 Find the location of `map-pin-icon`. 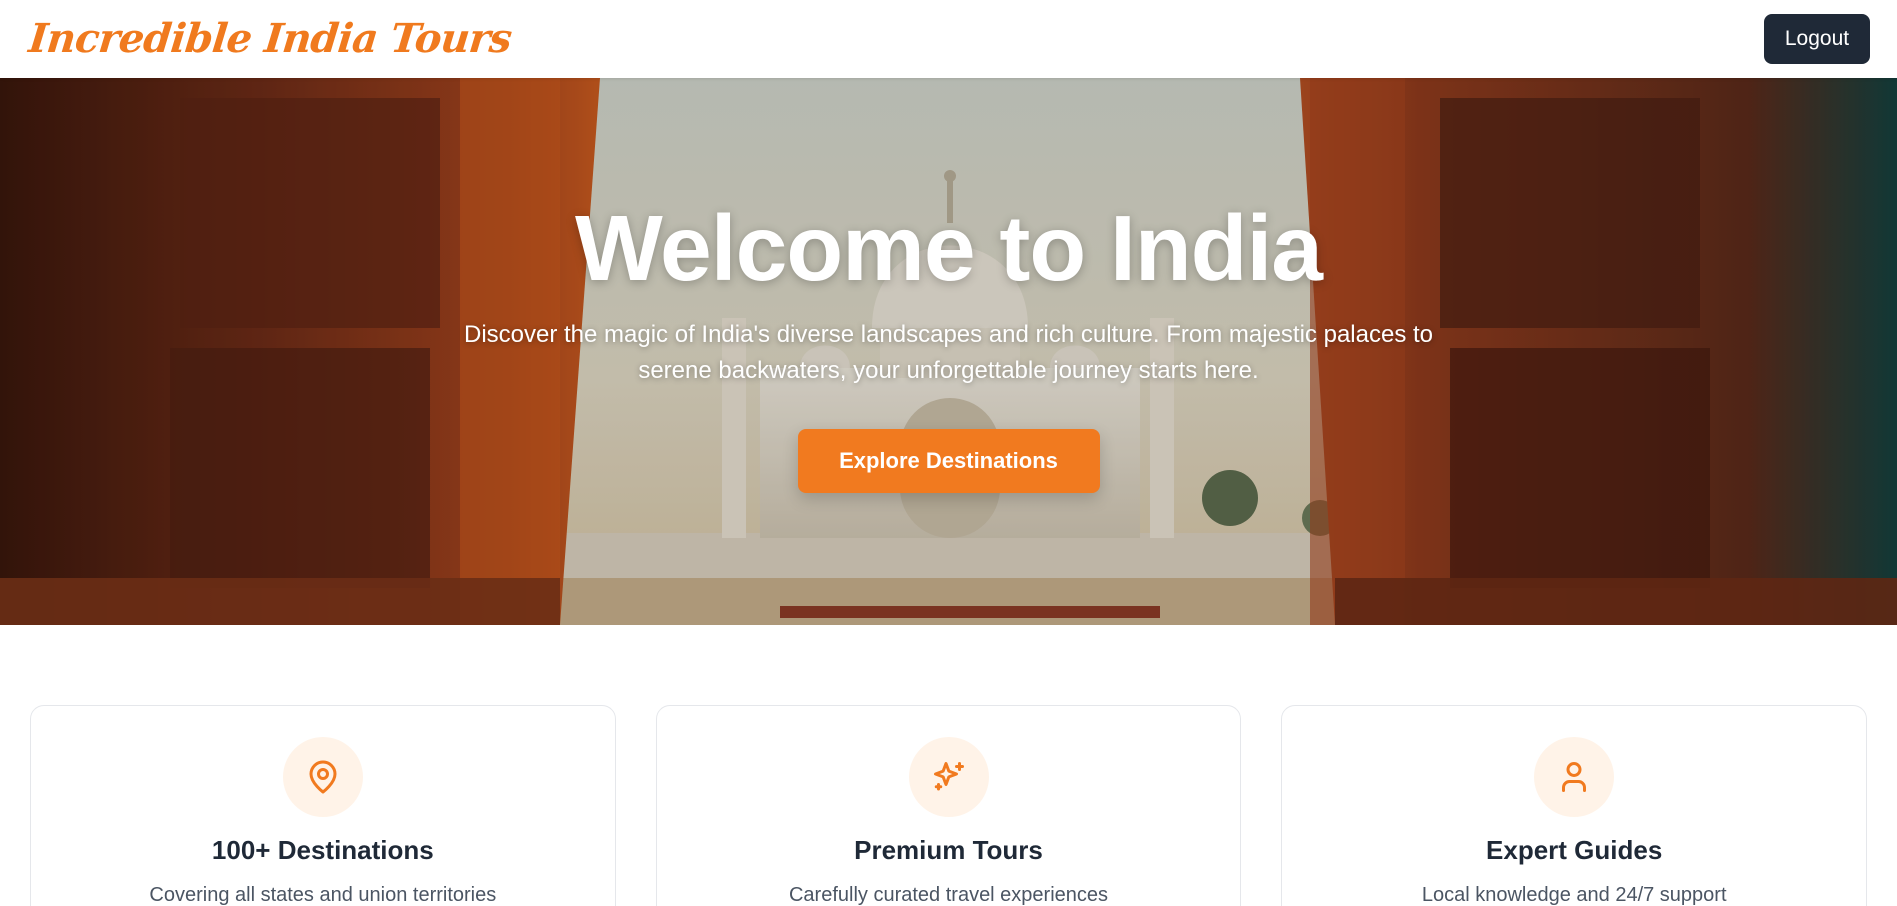

map-pin-icon is located at coordinates (323, 777).